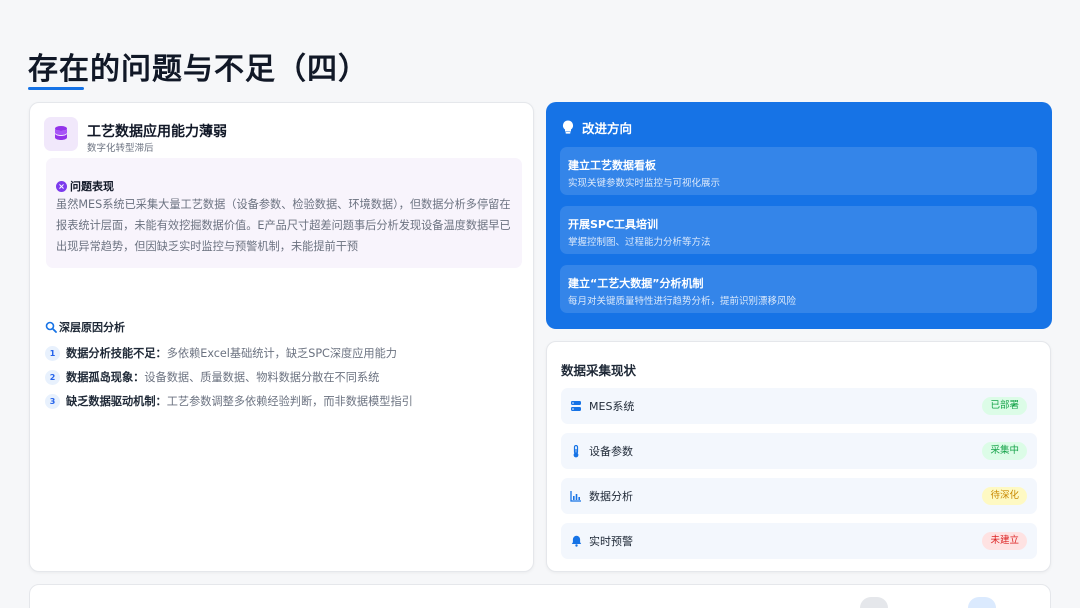 This screenshot has width=1080, height=608. I want to click on title-underline, so click(56, 88).